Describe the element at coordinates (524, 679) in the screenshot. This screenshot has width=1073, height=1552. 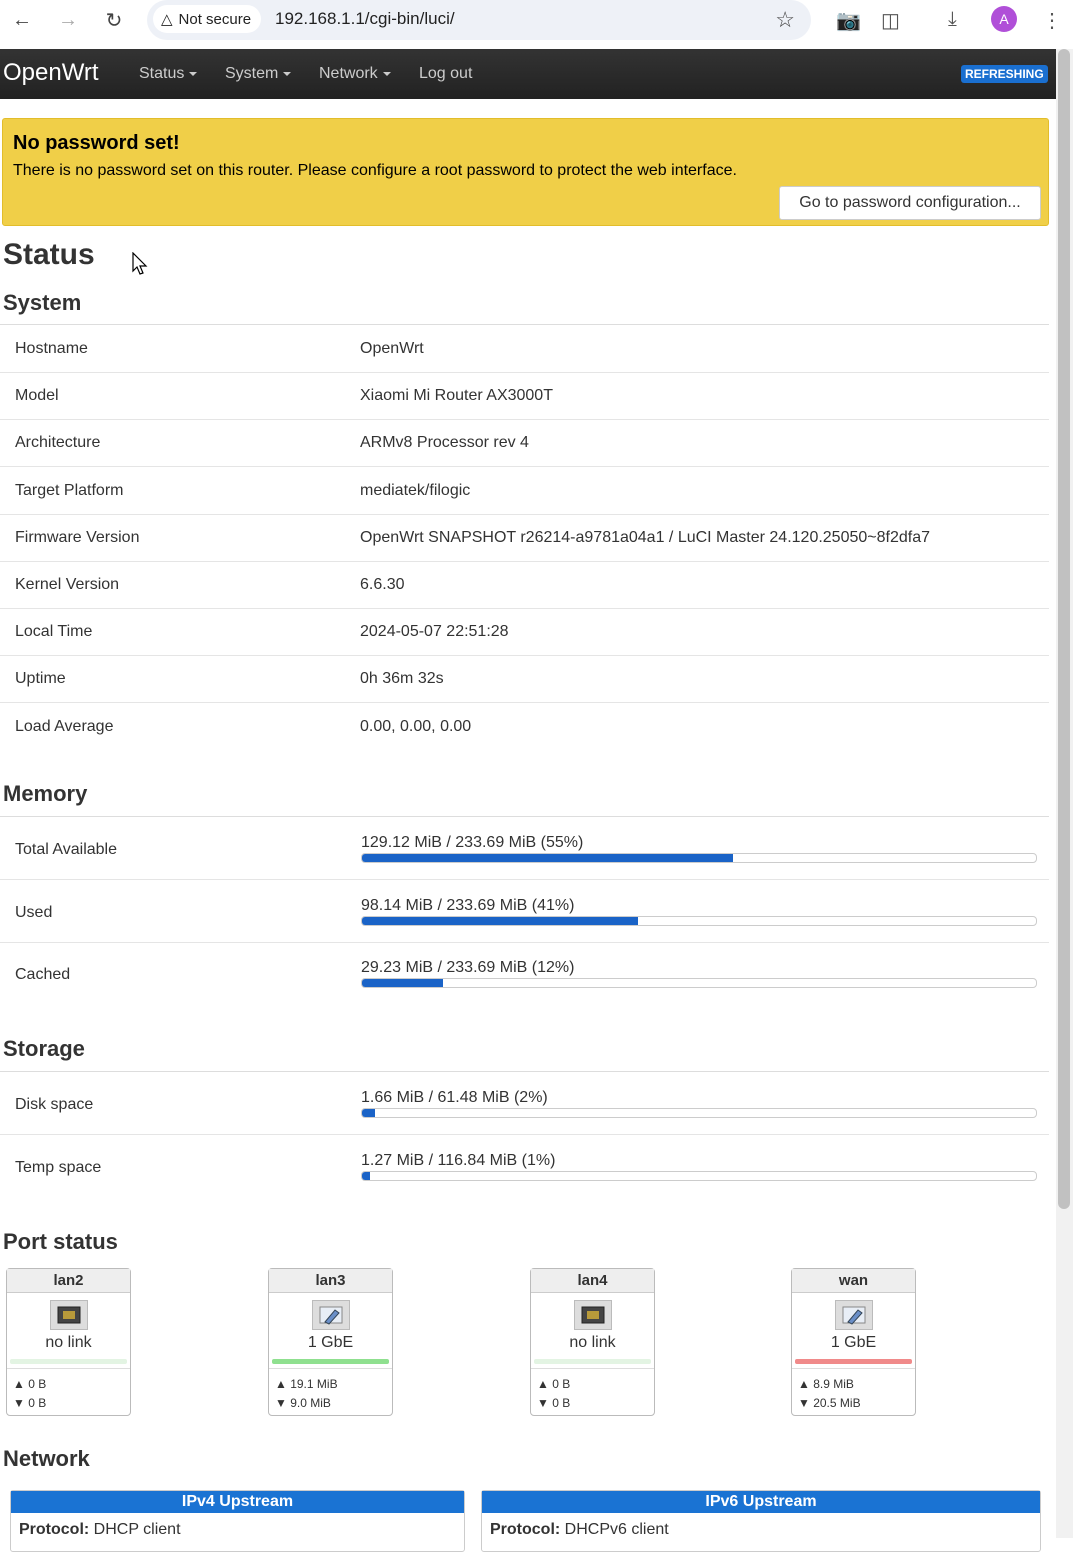
I see `table-row: Uptime 0h 36m 32s` at that location.